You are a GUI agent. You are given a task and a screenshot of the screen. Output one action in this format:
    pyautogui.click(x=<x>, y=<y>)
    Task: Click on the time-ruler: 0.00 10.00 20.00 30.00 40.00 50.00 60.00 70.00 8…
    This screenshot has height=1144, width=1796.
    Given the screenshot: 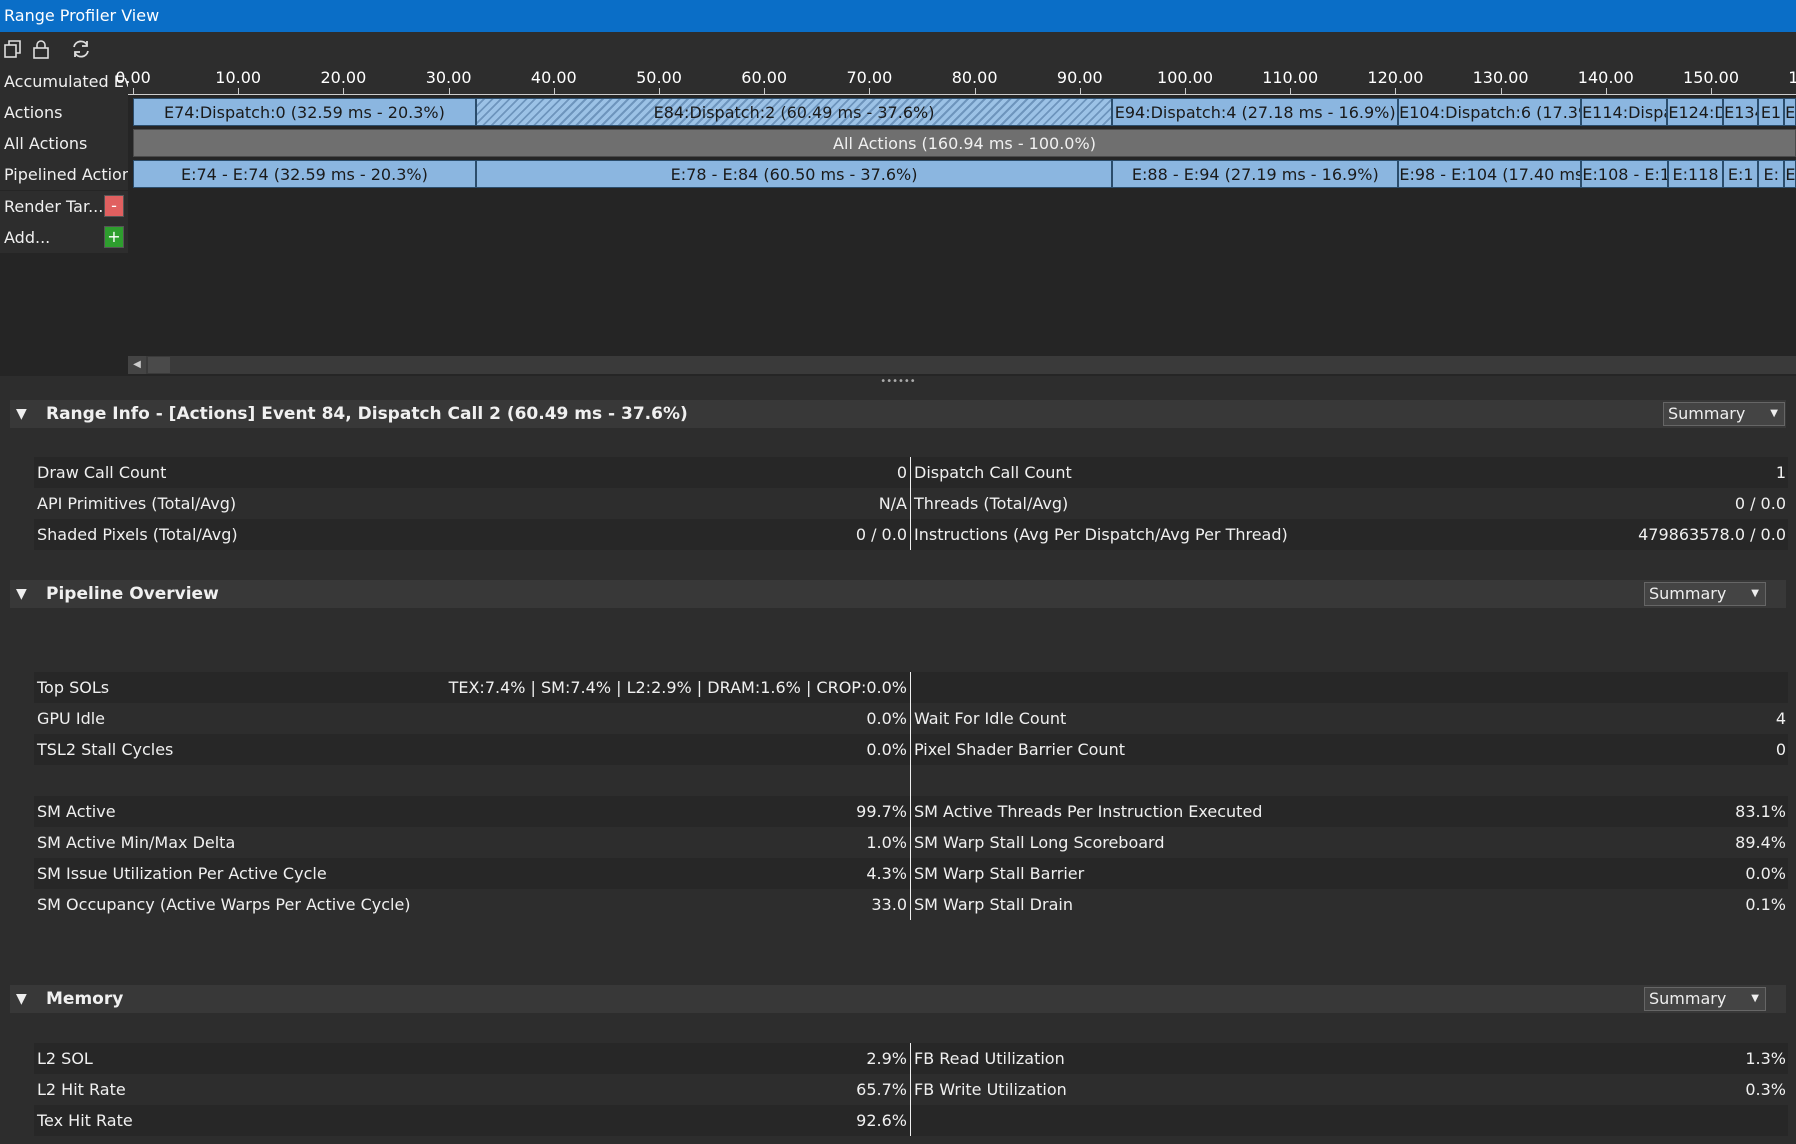 What is the action you would take?
    pyautogui.click(x=955, y=80)
    